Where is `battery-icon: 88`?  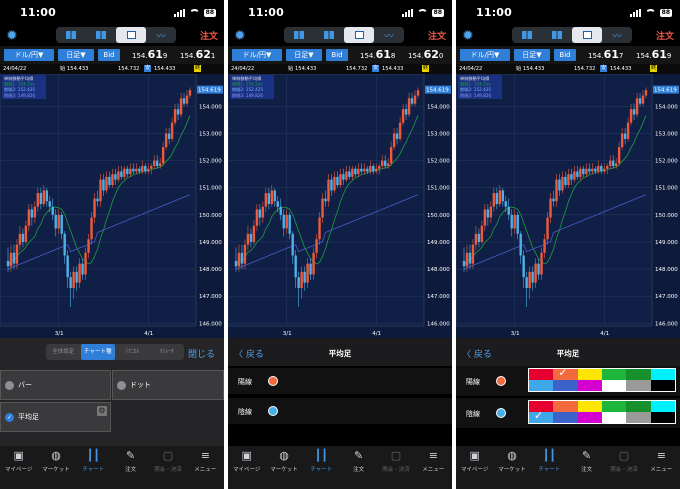
battery-icon: 88 is located at coordinates (437, 13).